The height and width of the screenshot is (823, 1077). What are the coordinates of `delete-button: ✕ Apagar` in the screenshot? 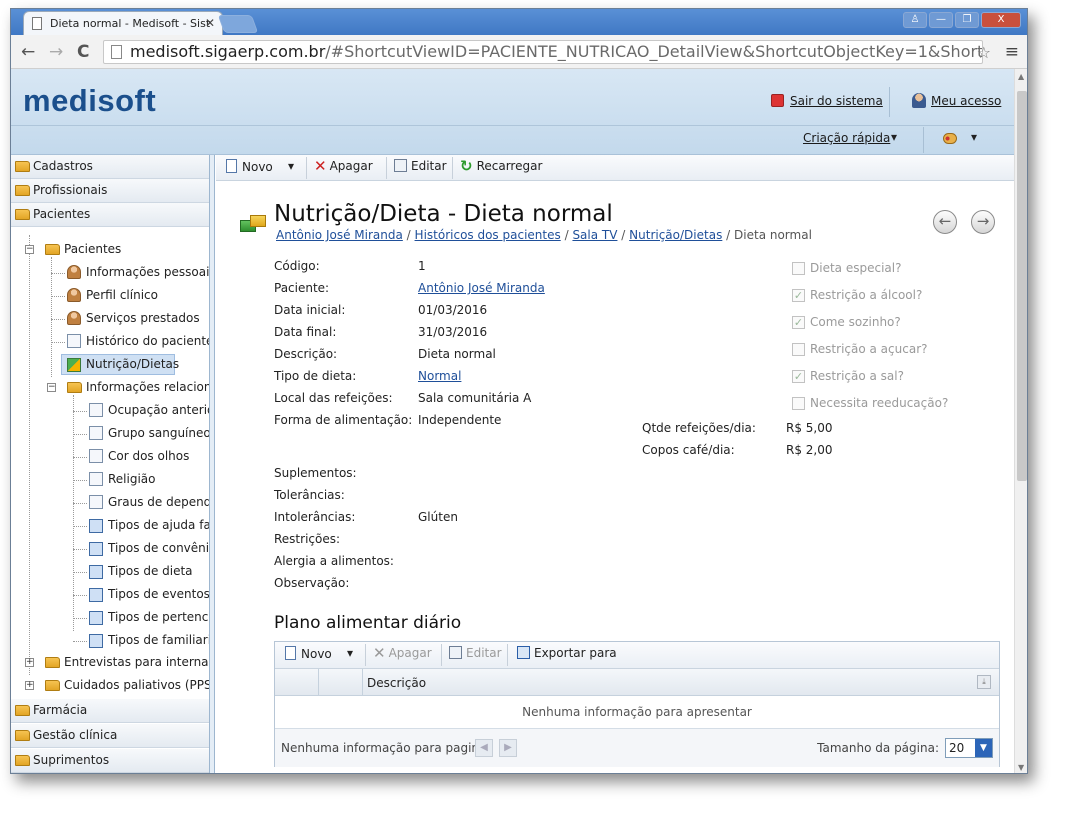 It's located at (343, 166).